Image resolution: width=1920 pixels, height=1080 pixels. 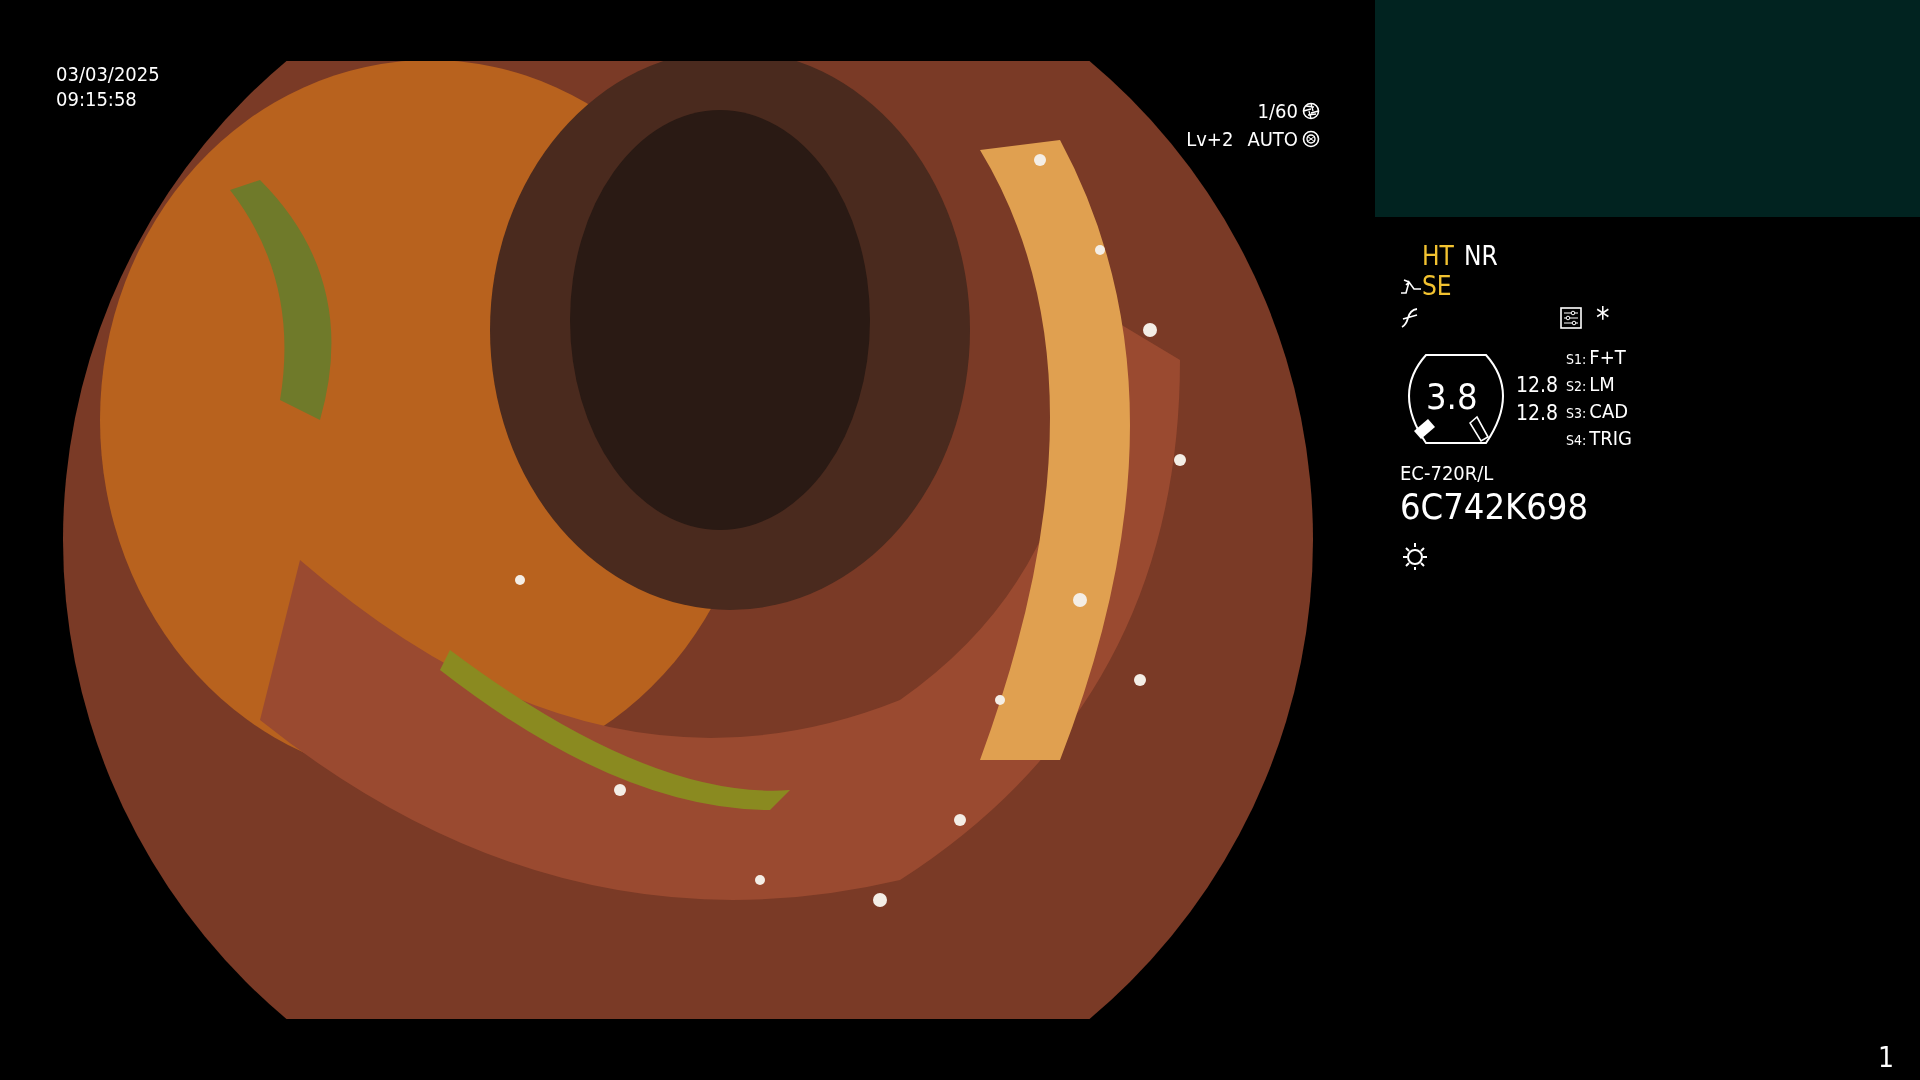 I want to click on exposure-mode: AUTO, so click(x=1272, y=139).